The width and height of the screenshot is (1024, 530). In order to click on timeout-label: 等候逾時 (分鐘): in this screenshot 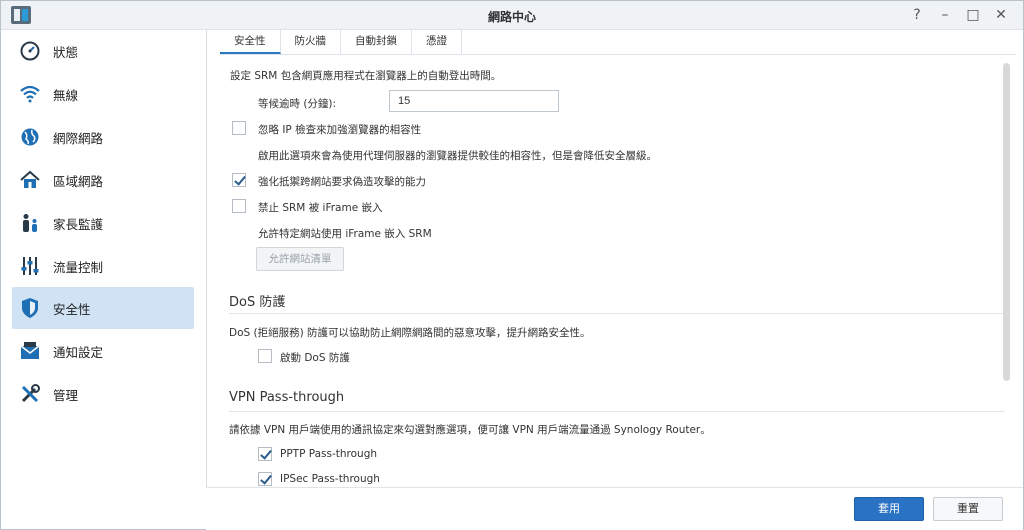, I will do `click(297, 104)`.